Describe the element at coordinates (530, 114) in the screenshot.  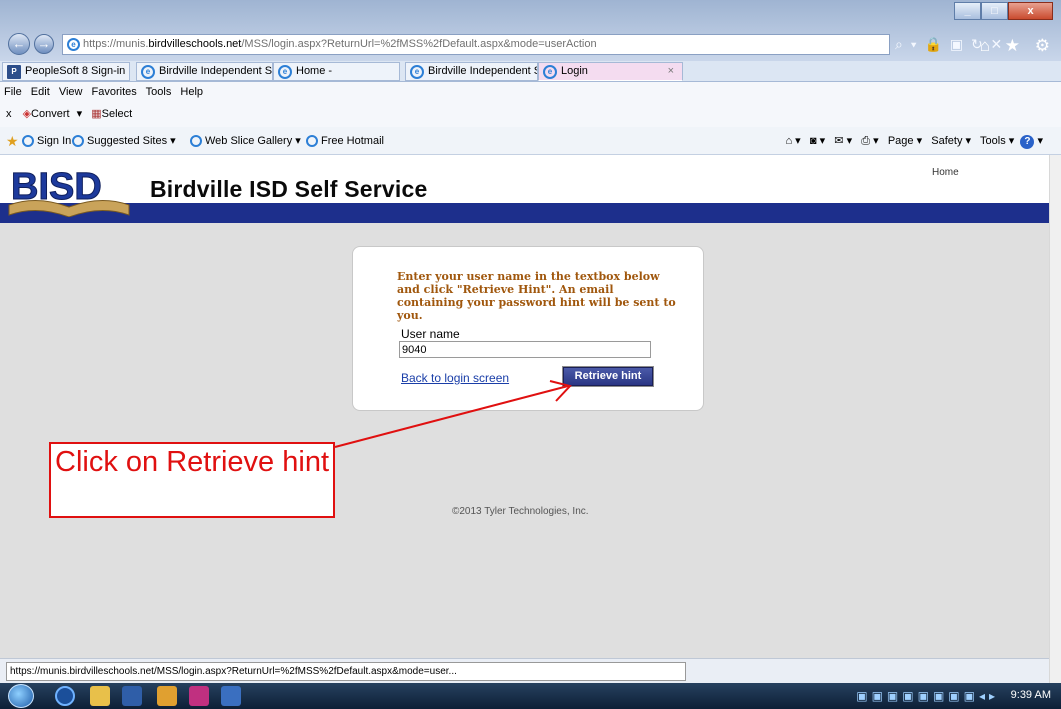
I see `command-bar: x ◈Convert ▾ ▦Select` at that location.